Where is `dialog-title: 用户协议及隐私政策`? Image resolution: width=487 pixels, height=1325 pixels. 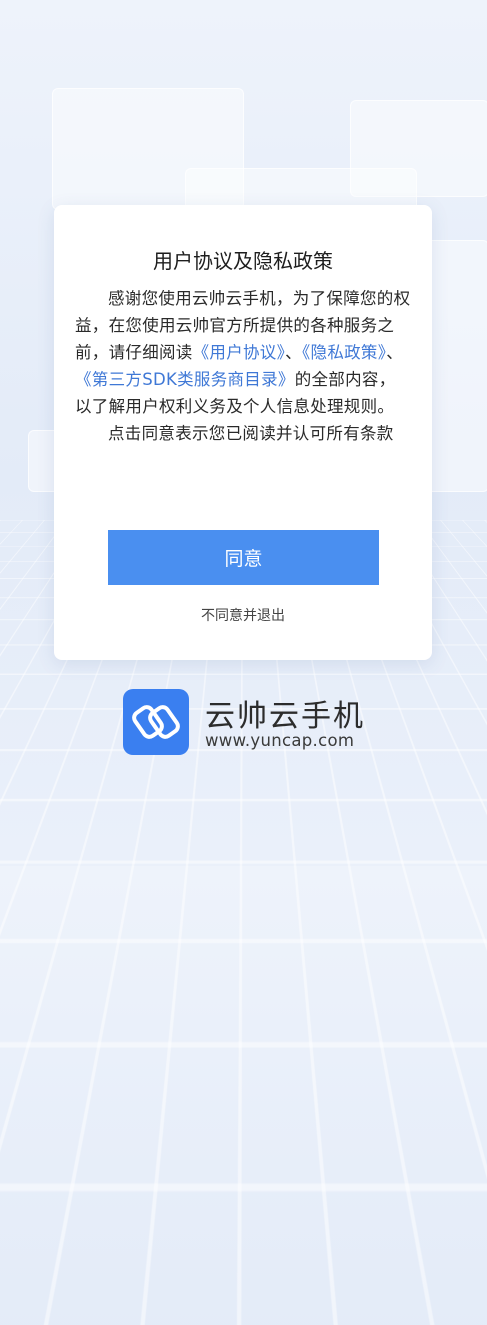
dialog-title: 用户协议及隐私政策 is located at coordinates (243, 261).